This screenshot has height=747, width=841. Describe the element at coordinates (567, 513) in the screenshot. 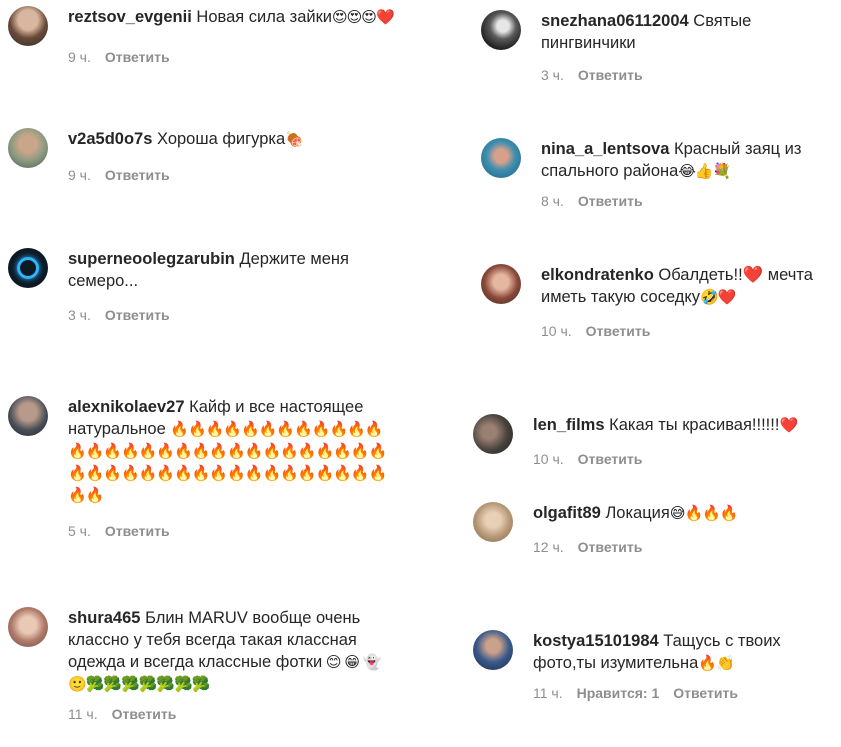

I see `comment-username: olgafit89` at that location.